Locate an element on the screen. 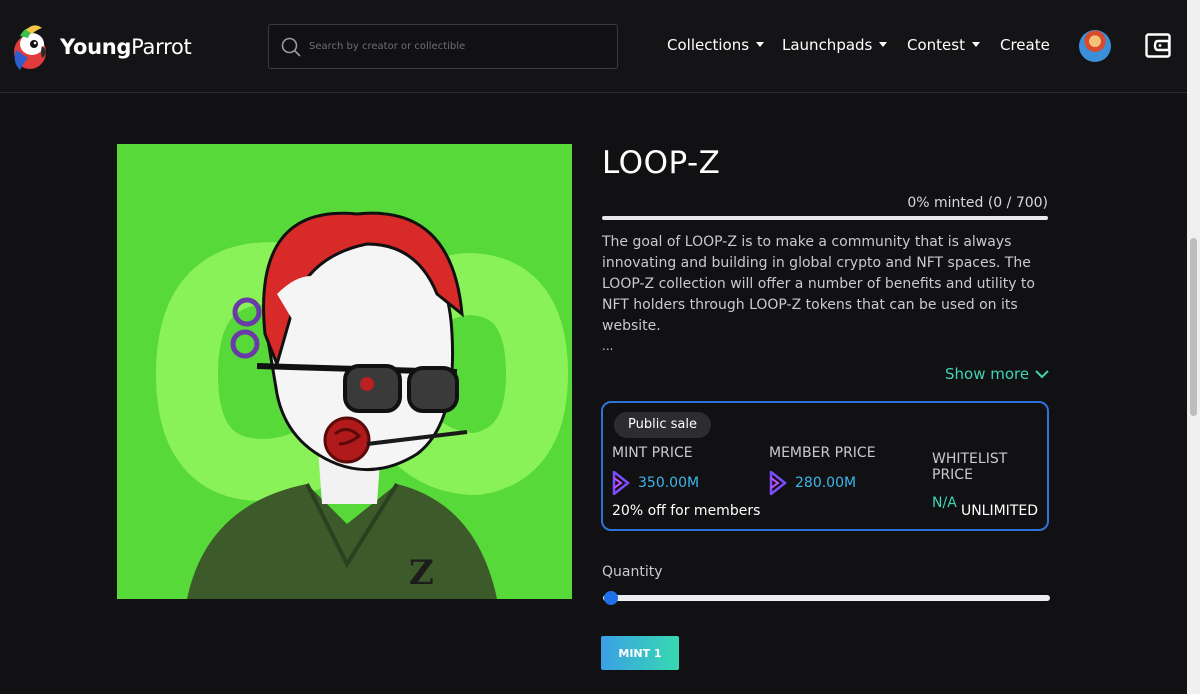 This screenshot has height=694, width=1200. quantity-label: Quantity is located at coordinates (632, 572).